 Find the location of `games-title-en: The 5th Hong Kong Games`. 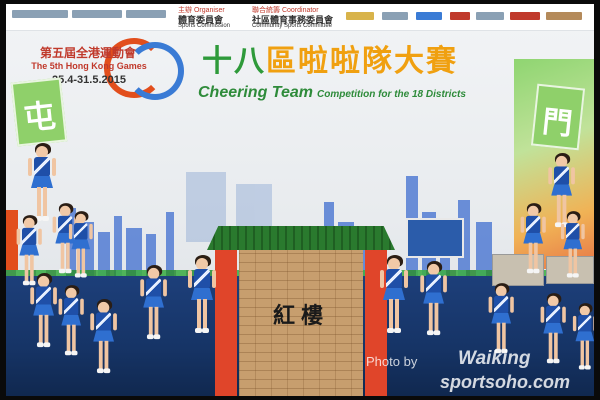

games-title-en: The 5th Hong Kong Games is located at coordinates (89, 66).